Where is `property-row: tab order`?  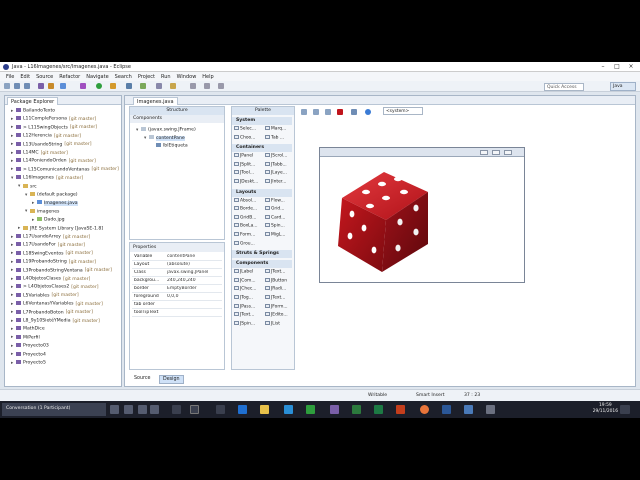
property-row: tab order is located at coordinates (177, 305).